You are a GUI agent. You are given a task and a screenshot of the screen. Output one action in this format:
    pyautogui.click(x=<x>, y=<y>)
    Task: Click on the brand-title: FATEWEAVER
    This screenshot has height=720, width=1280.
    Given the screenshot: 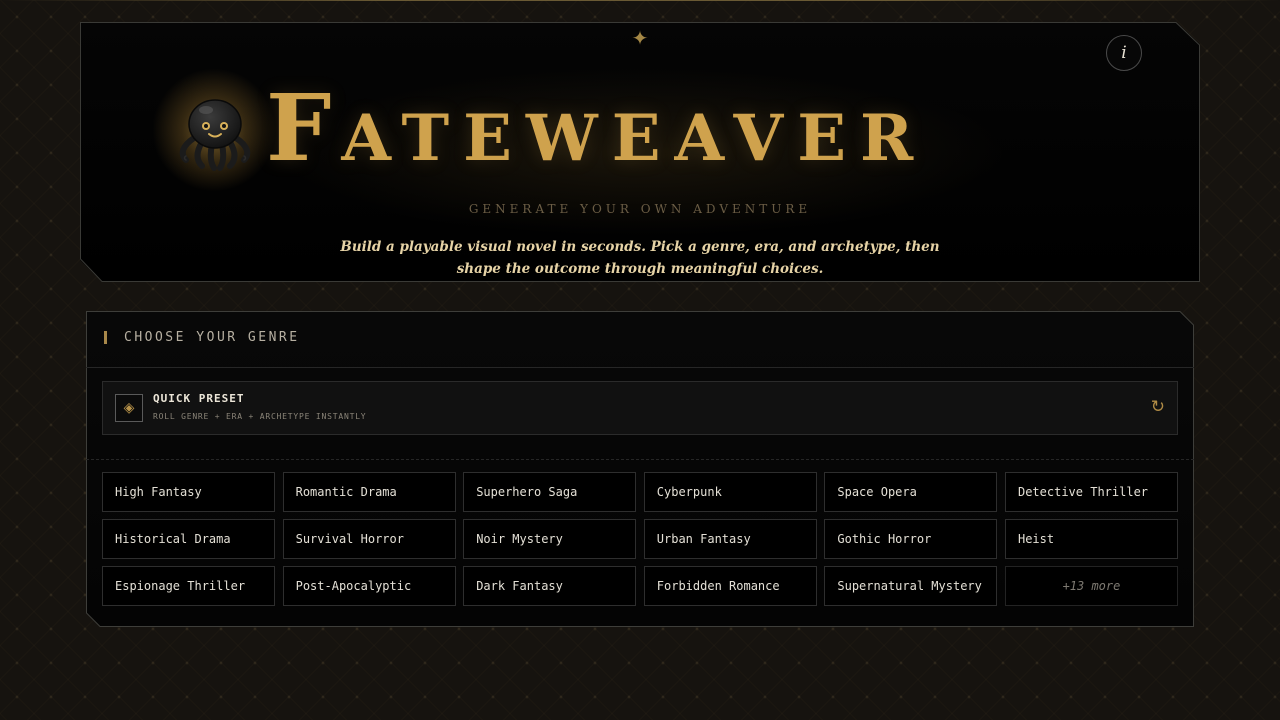 What is the action you would take?
    pyautogui.click(x=686, y=128)
    